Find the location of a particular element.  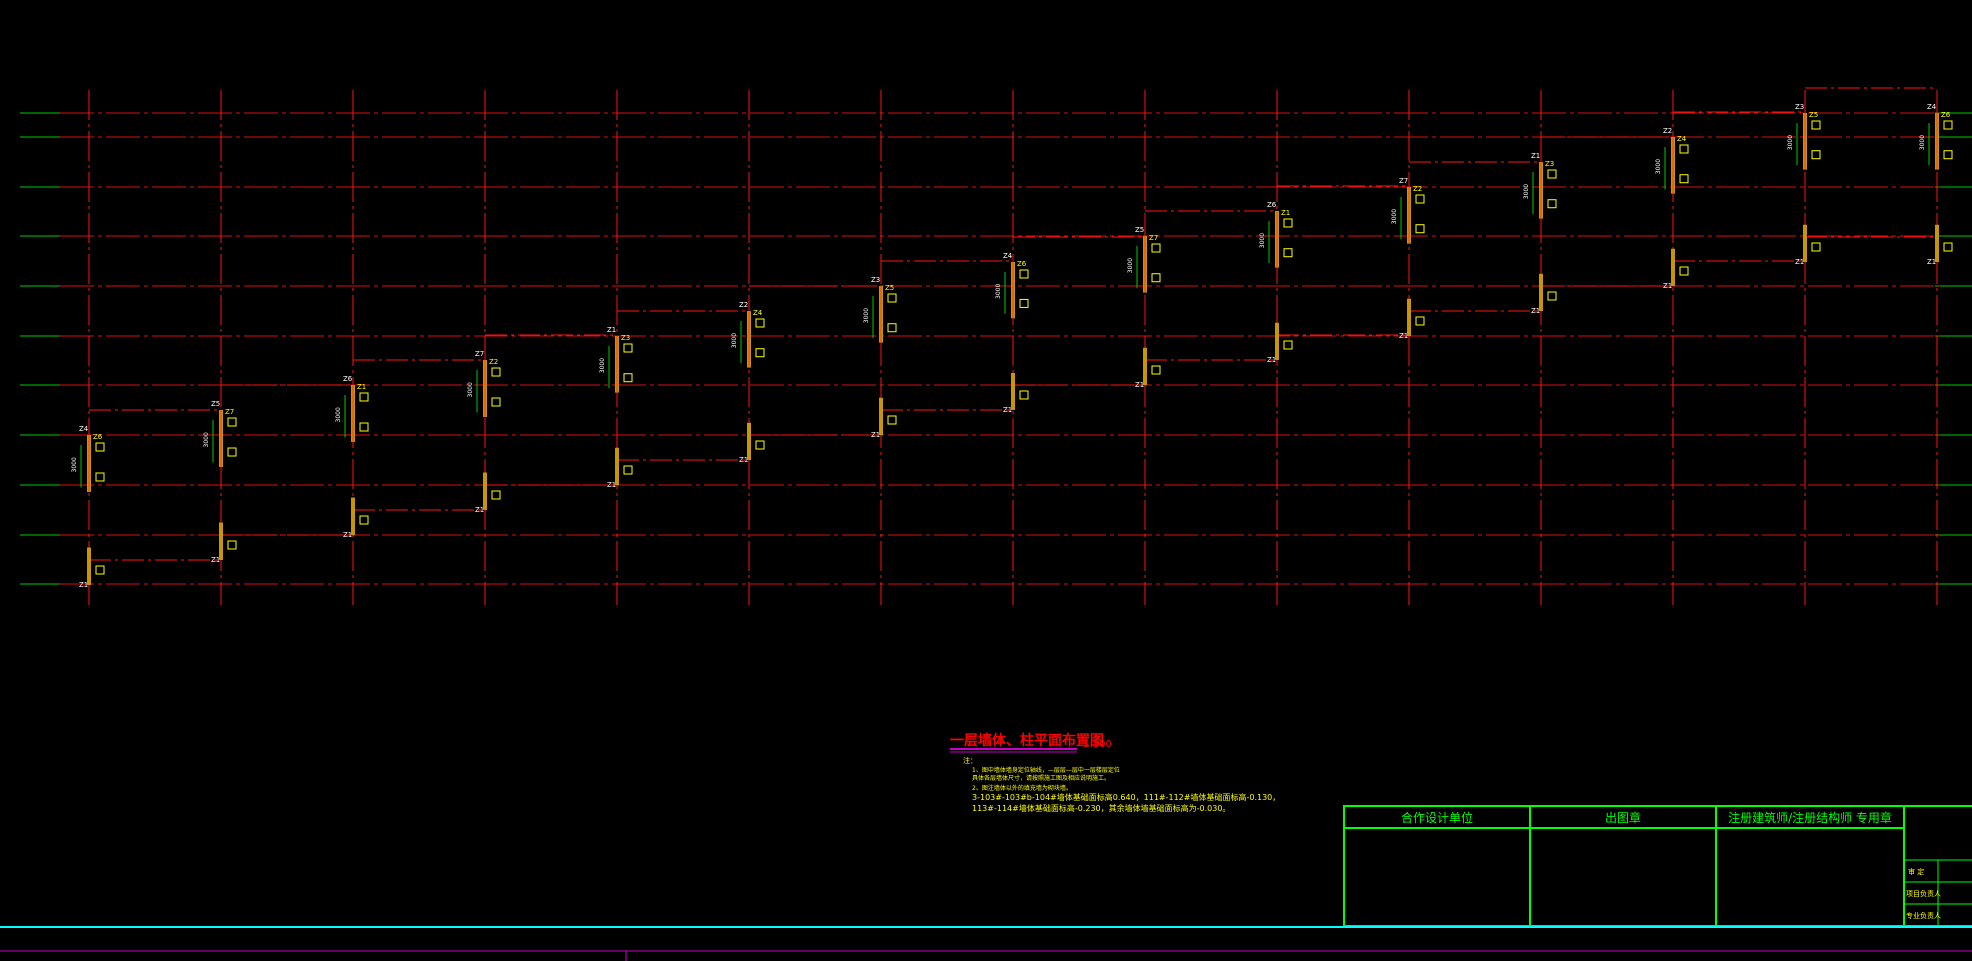

title-block-row: 审 定 is located at coordinates (1916, 871).